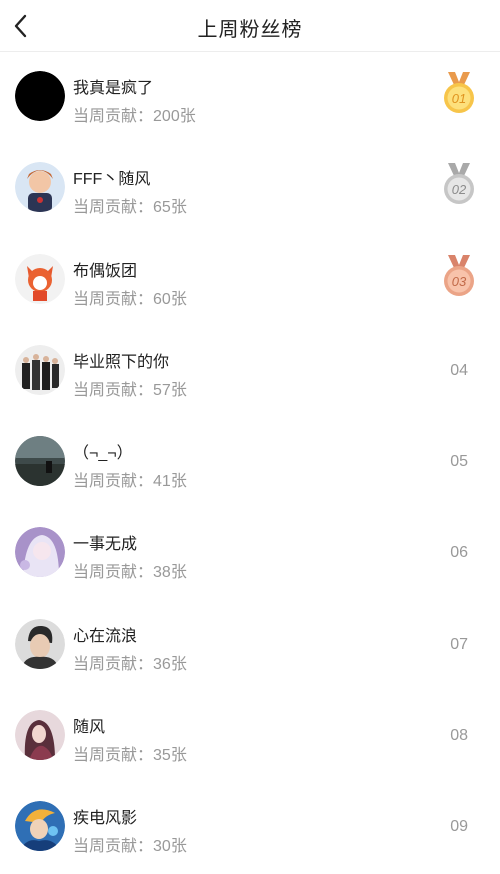 The image size is (500, 874). I want to click on fan-name: 随风, so click(89, 728).